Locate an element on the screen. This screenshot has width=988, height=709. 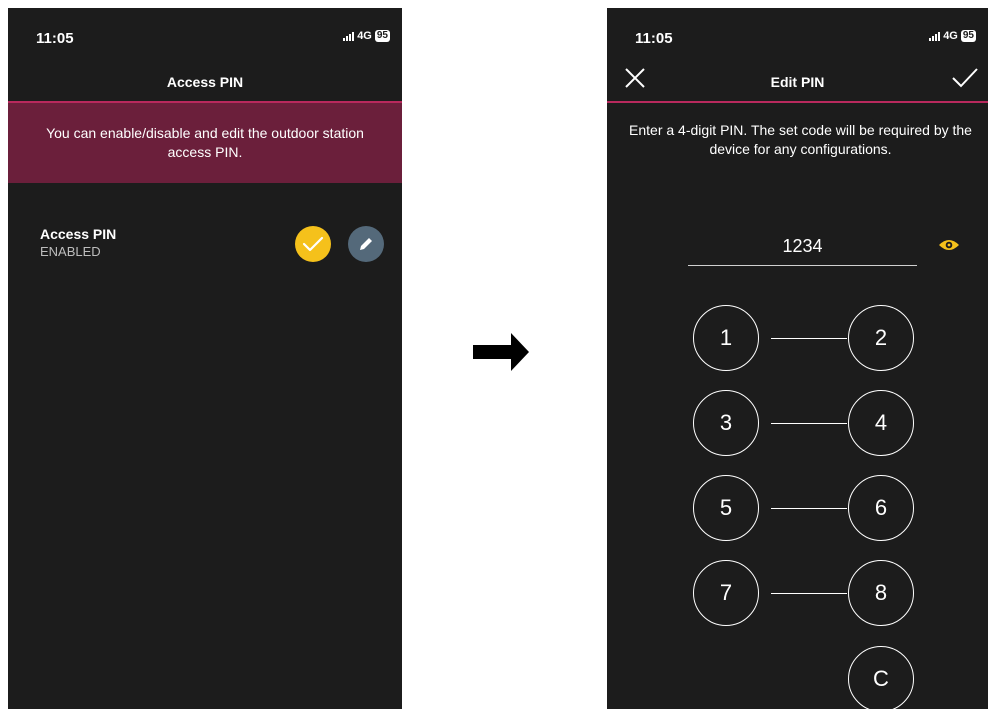
key-6: 6 is located at coordinates (881, 508).